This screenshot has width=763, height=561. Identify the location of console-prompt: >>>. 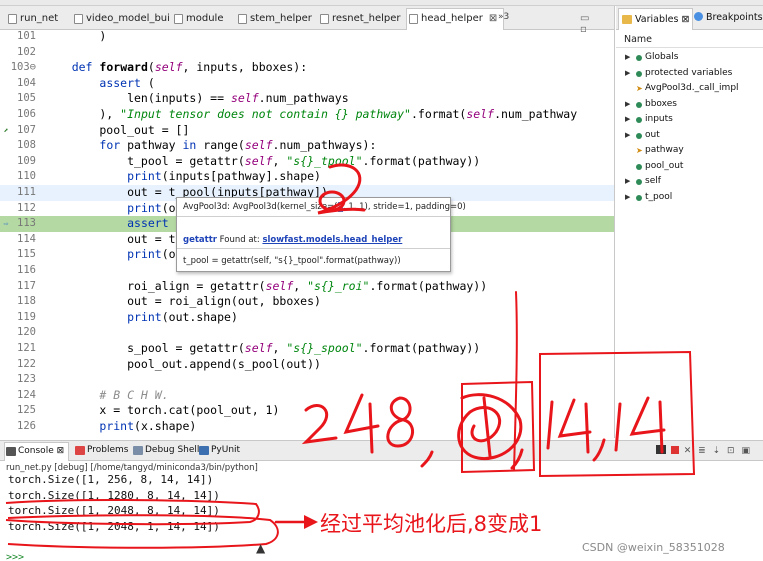
(15, 556).